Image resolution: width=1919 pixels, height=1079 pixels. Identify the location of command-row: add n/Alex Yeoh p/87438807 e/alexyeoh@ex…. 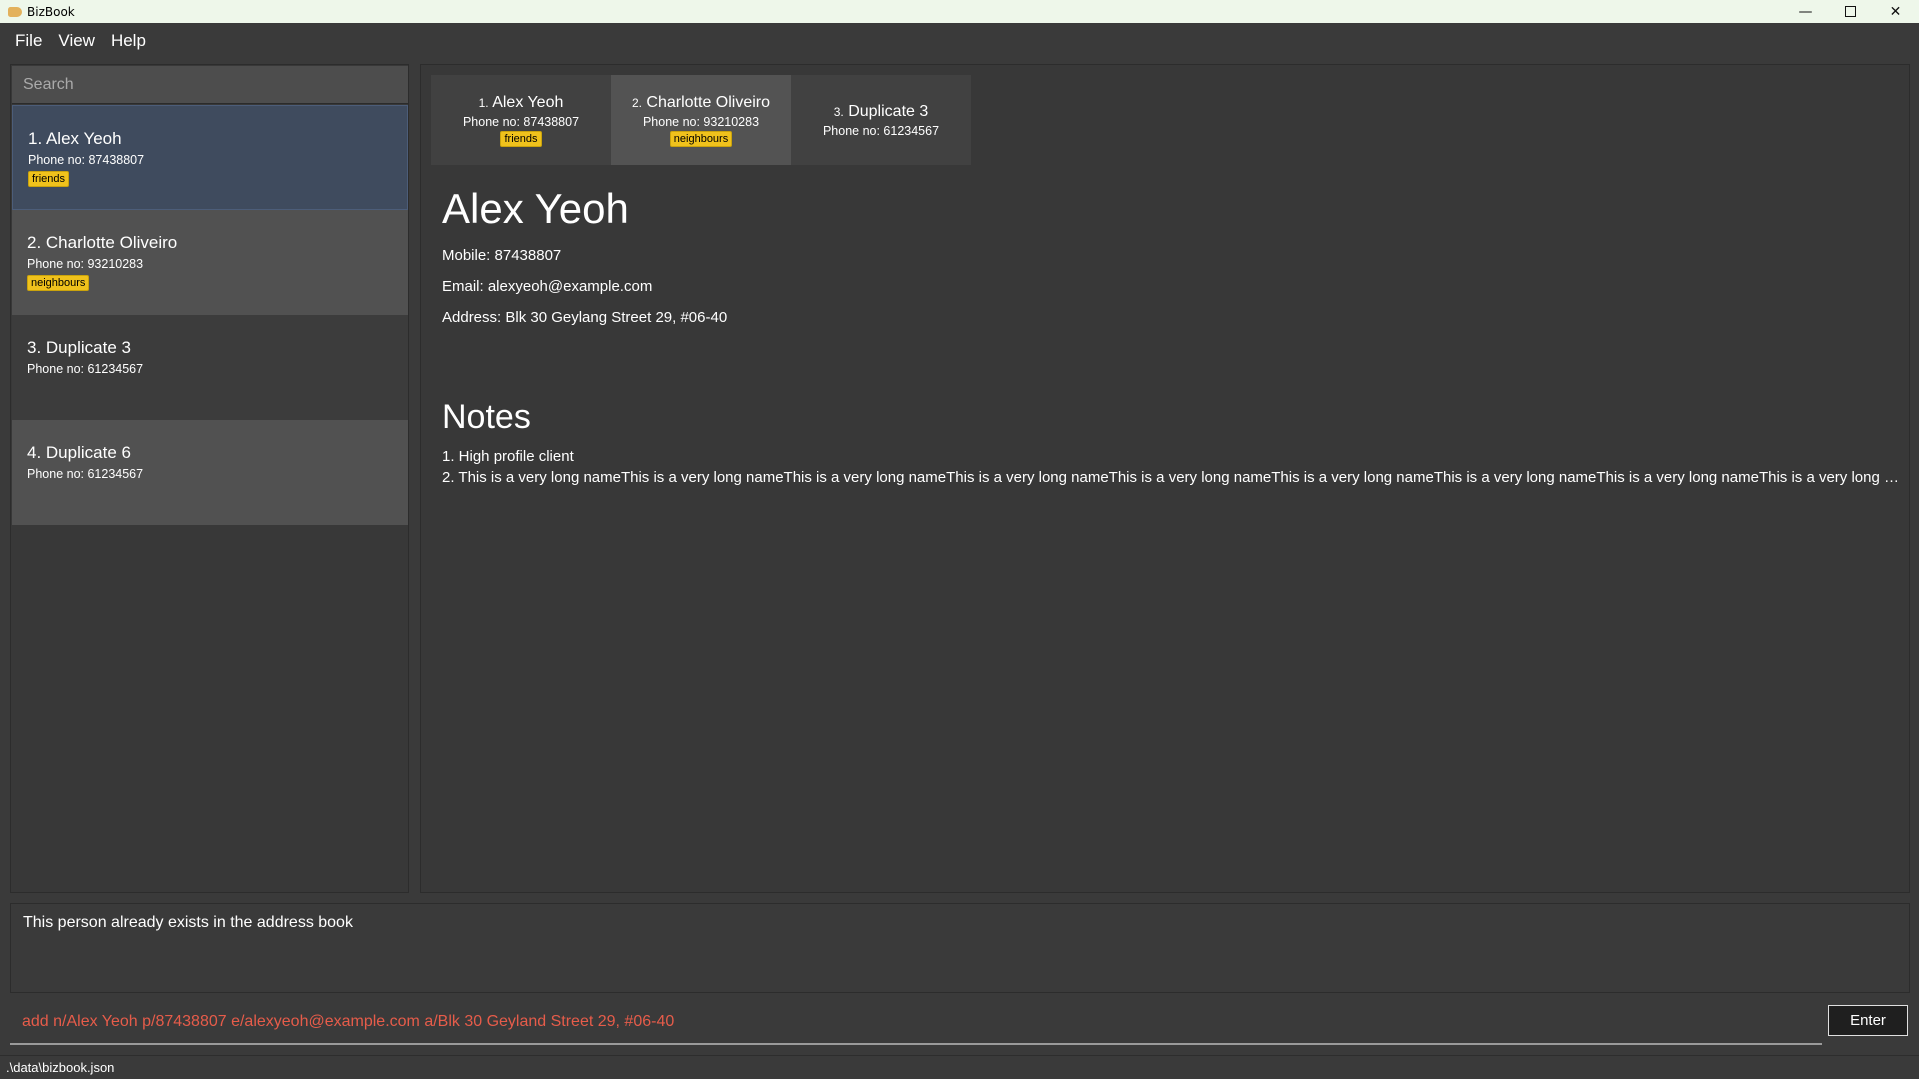
(959, 1023).